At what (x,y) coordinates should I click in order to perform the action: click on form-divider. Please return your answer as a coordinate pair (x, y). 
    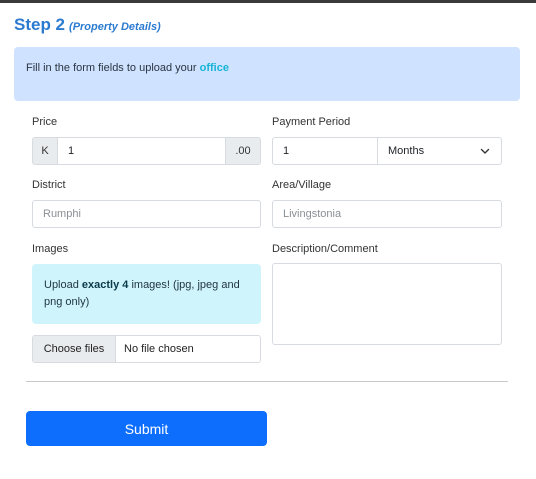
    Looking at the image, I should click on (267, 381).